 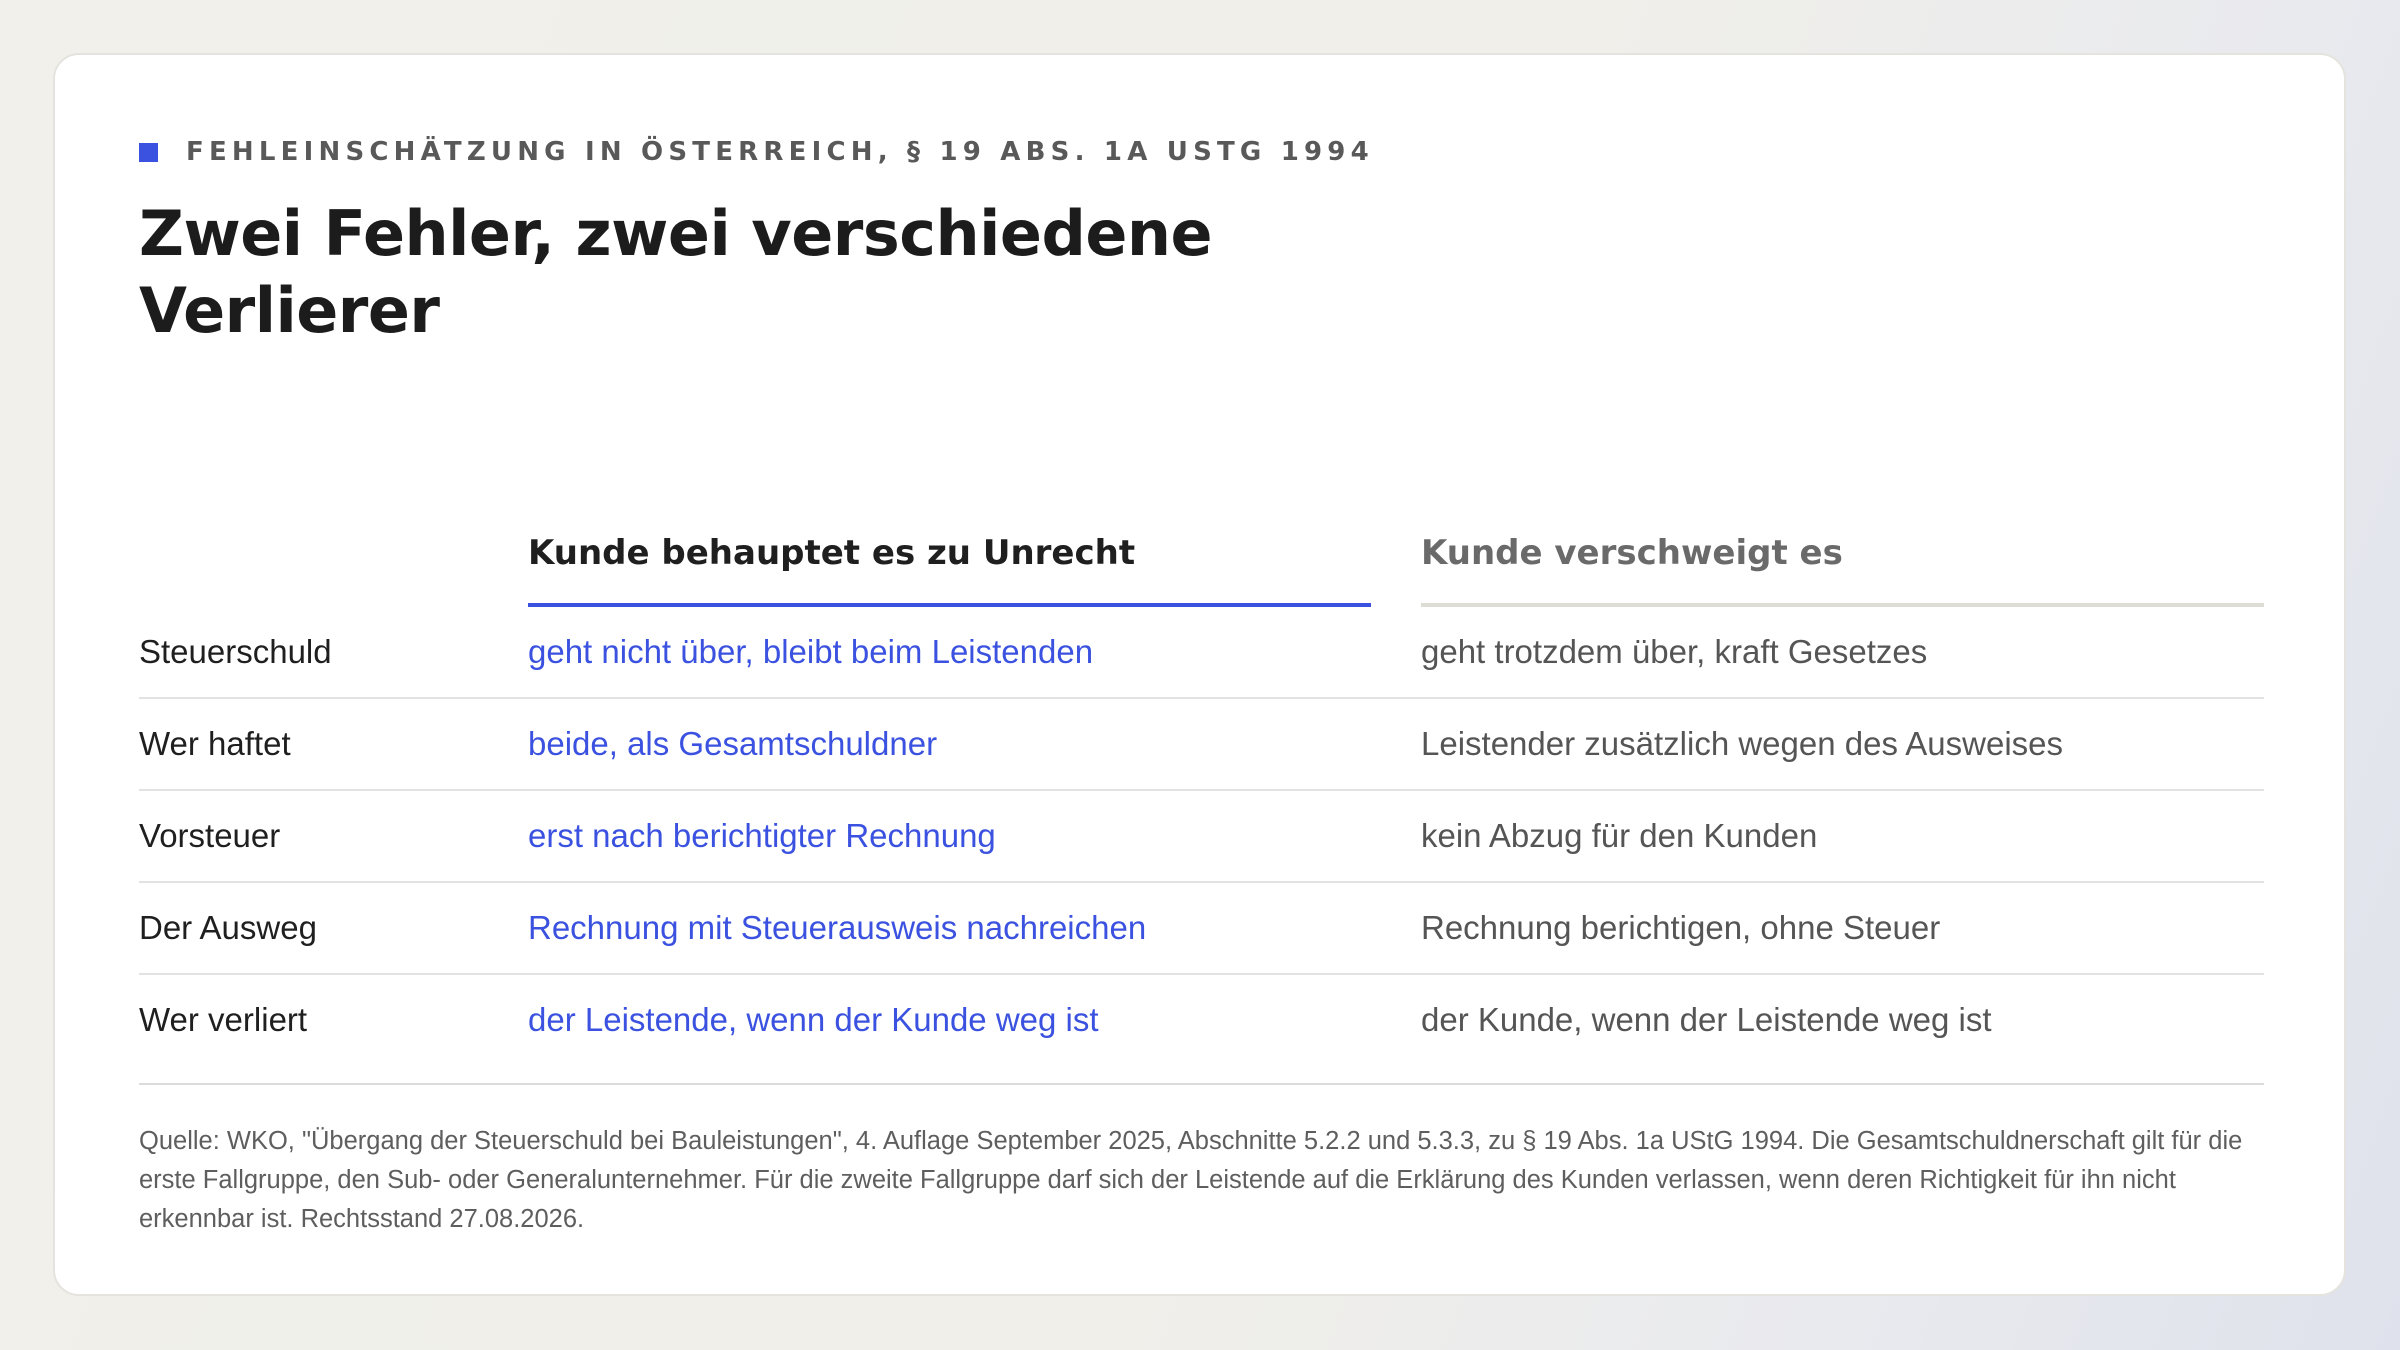 I want to click on cell-behauptet: der Leistende, wenn der Kunde weg ist, so click(x=813, y=1019).